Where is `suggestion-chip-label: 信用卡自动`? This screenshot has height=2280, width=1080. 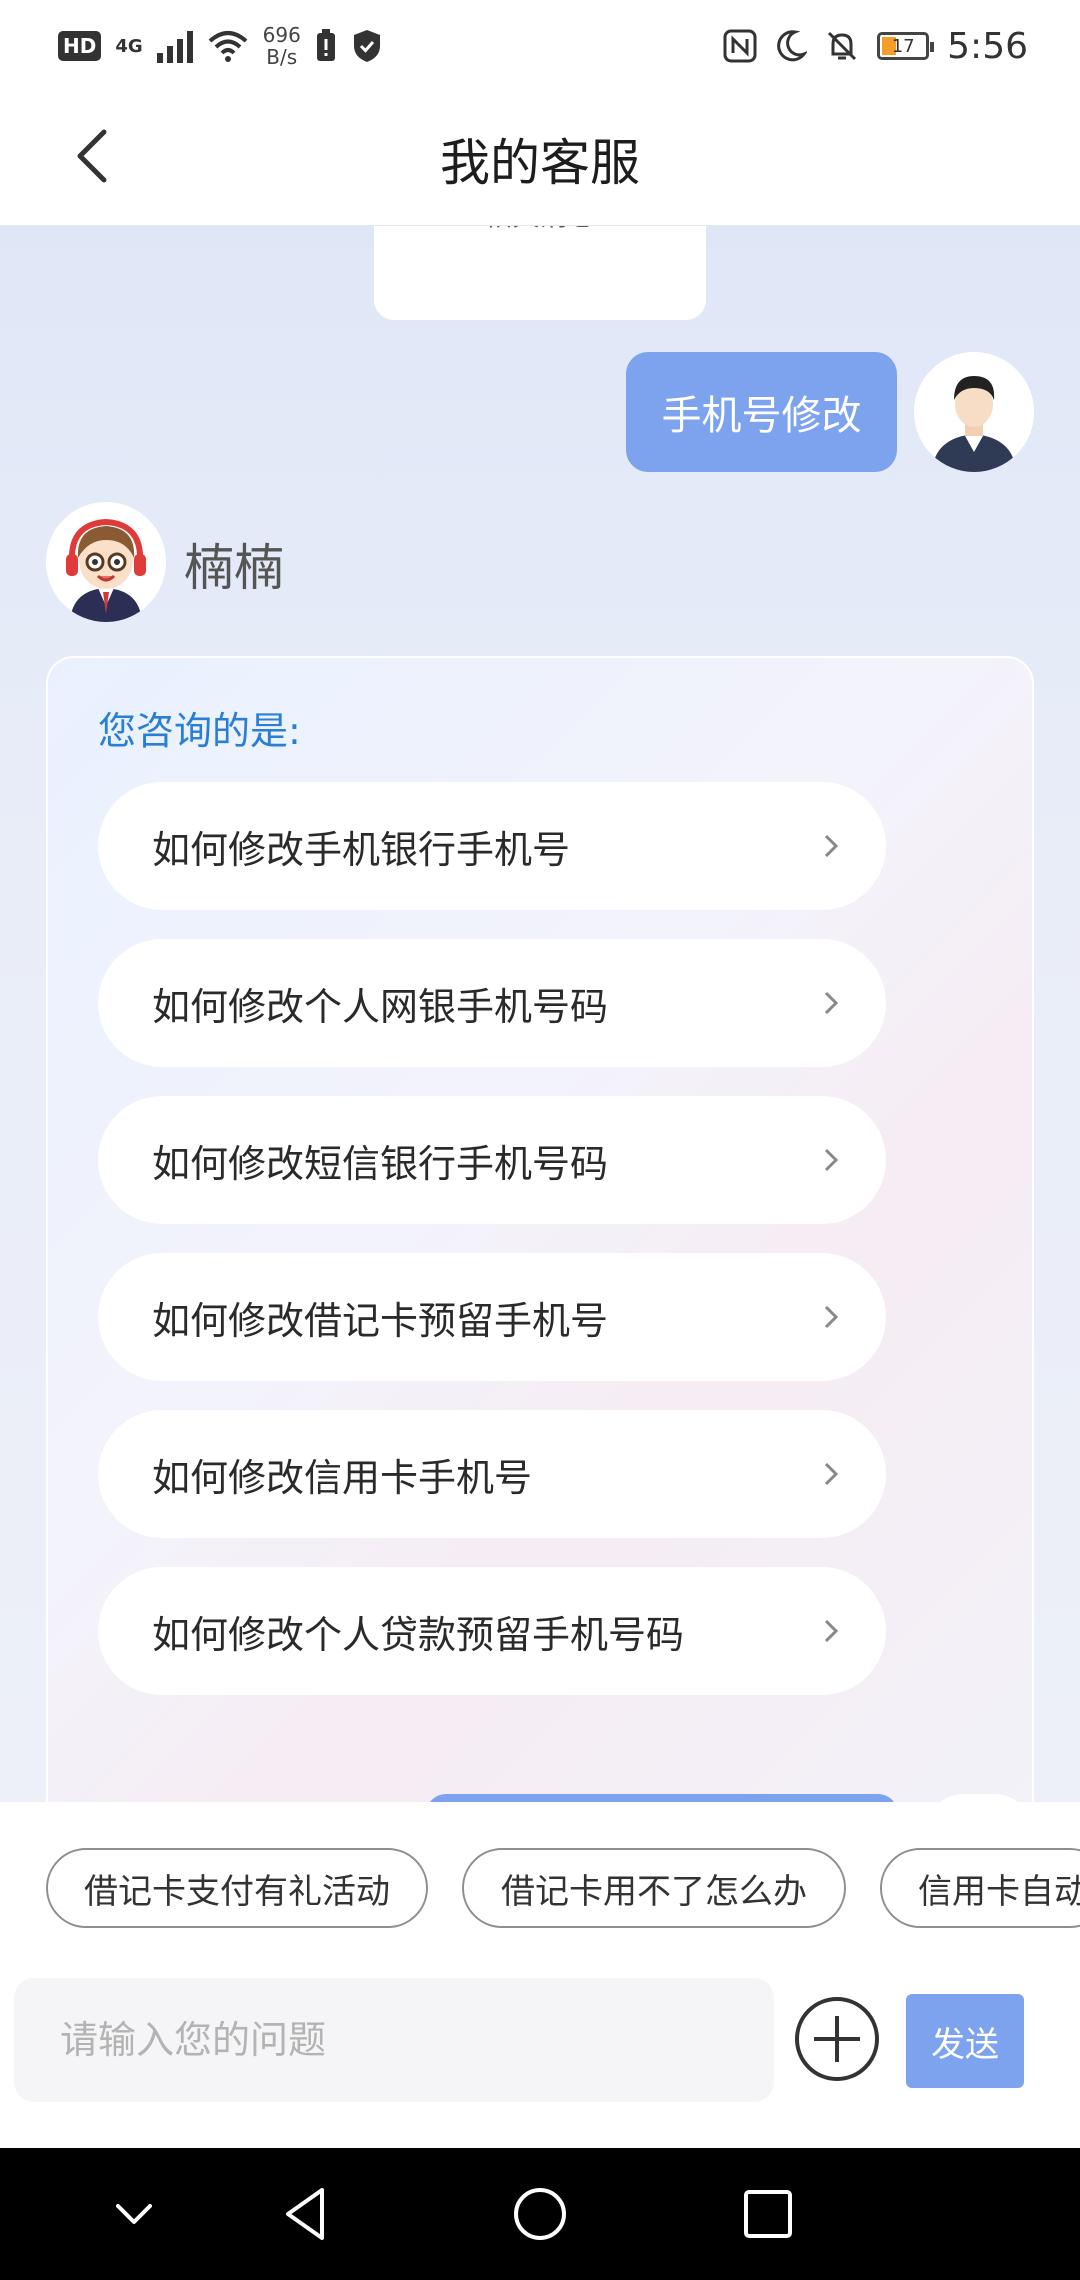
suggestion-chip-label: 信用卡自动 is located at coordinates (999, 1891).